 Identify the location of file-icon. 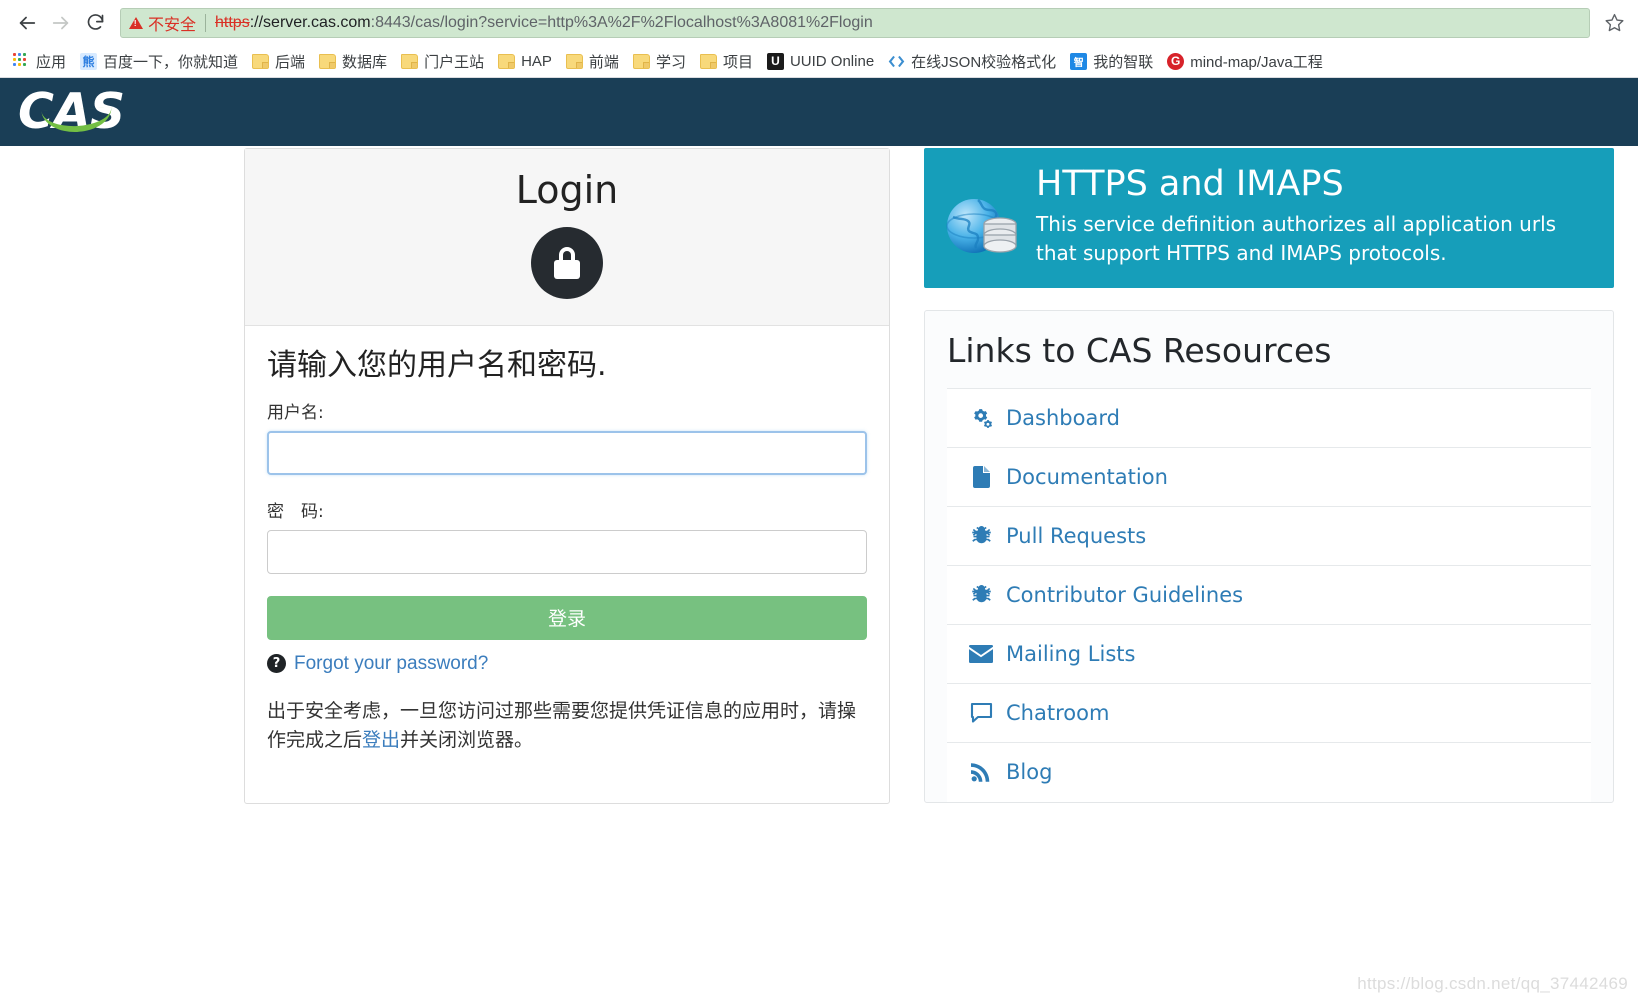
(981, 476).